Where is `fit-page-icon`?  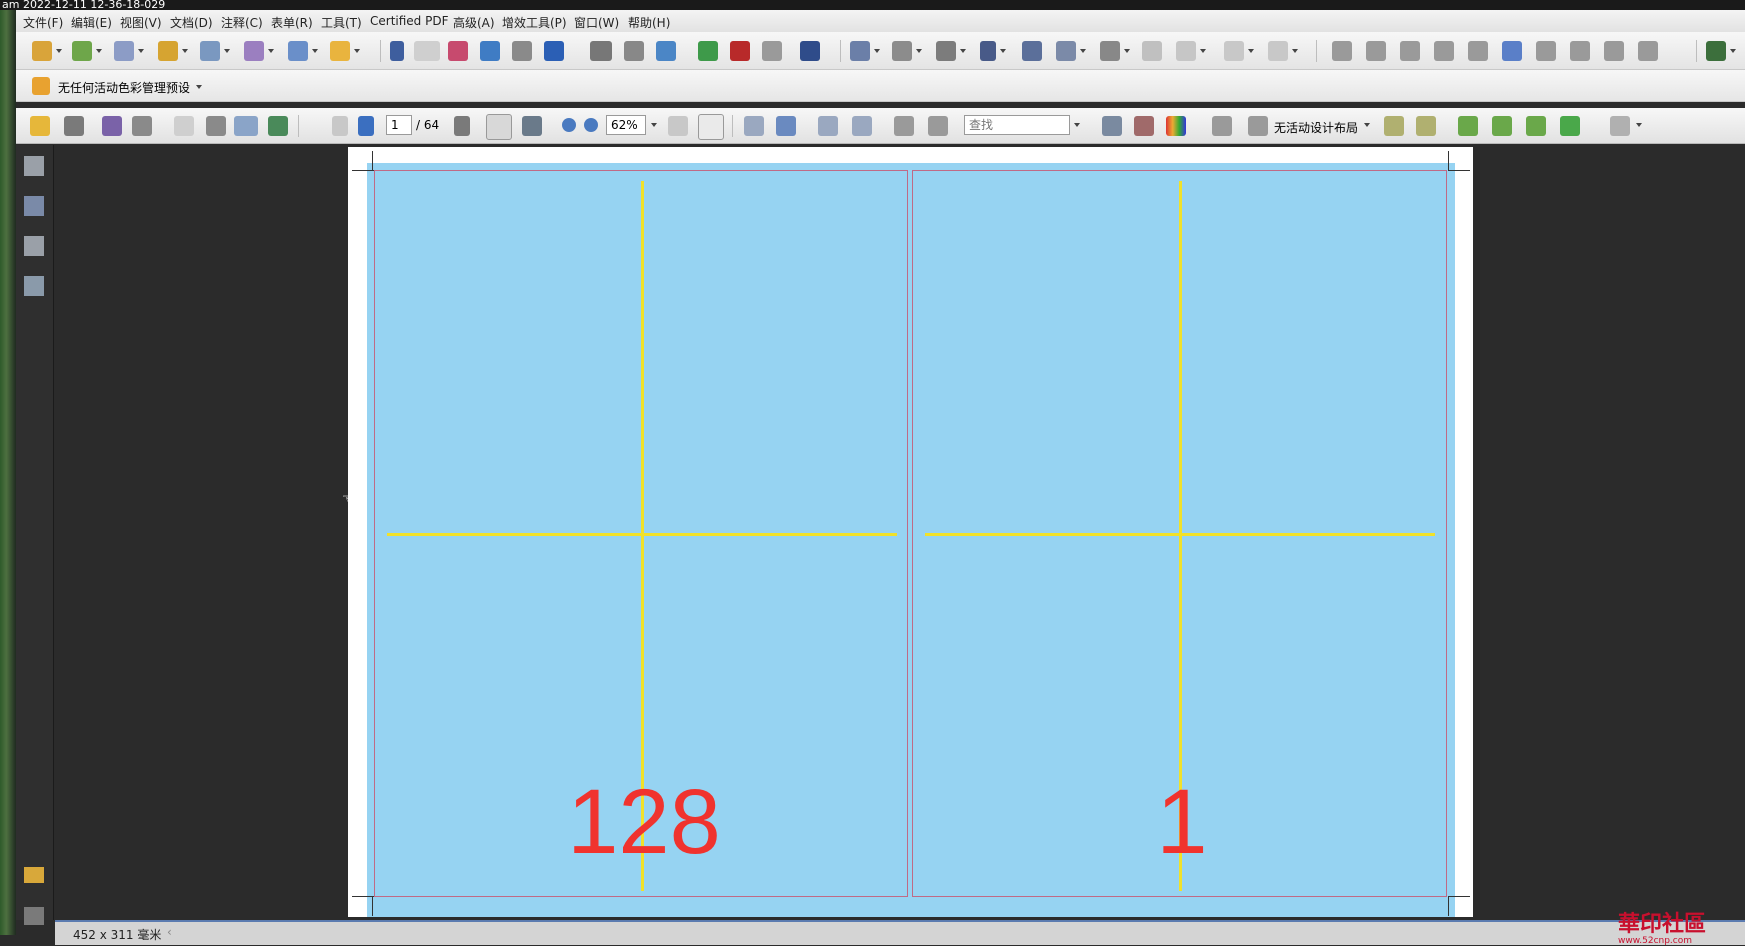 fit-page-icon is located at coordinates (711, 127).